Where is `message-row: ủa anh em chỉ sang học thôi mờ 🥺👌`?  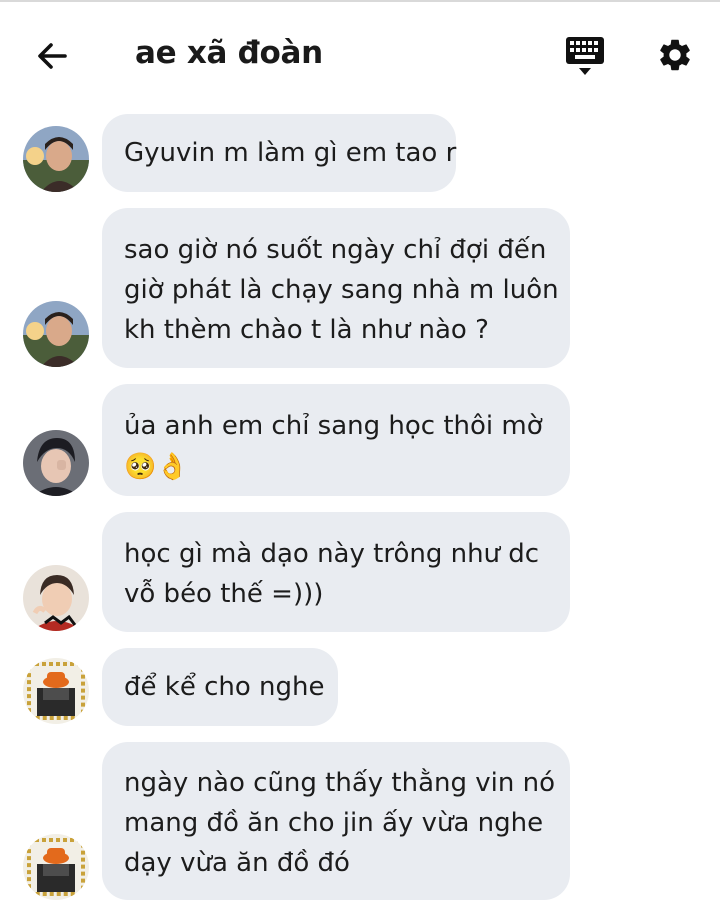 message-row: ủa anh em chỉ sang học thôi mờ 🥺👌 is located at coordinates (360, 441).